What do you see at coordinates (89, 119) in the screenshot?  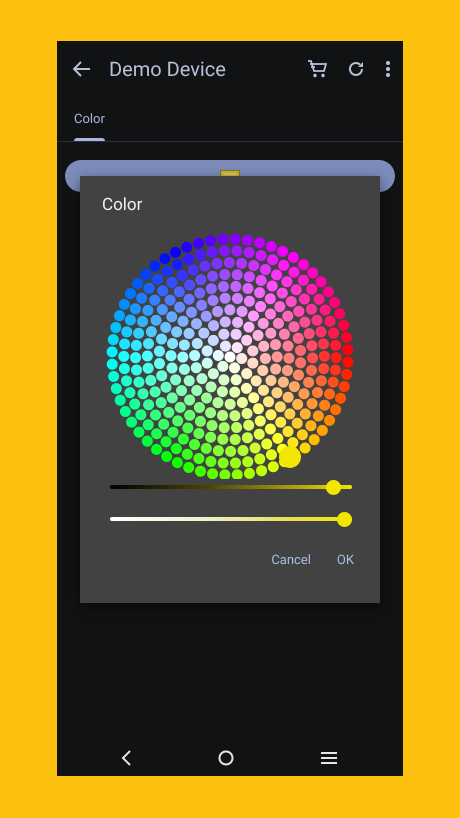 I see `tab: Color` at bounding box center [89, 119].